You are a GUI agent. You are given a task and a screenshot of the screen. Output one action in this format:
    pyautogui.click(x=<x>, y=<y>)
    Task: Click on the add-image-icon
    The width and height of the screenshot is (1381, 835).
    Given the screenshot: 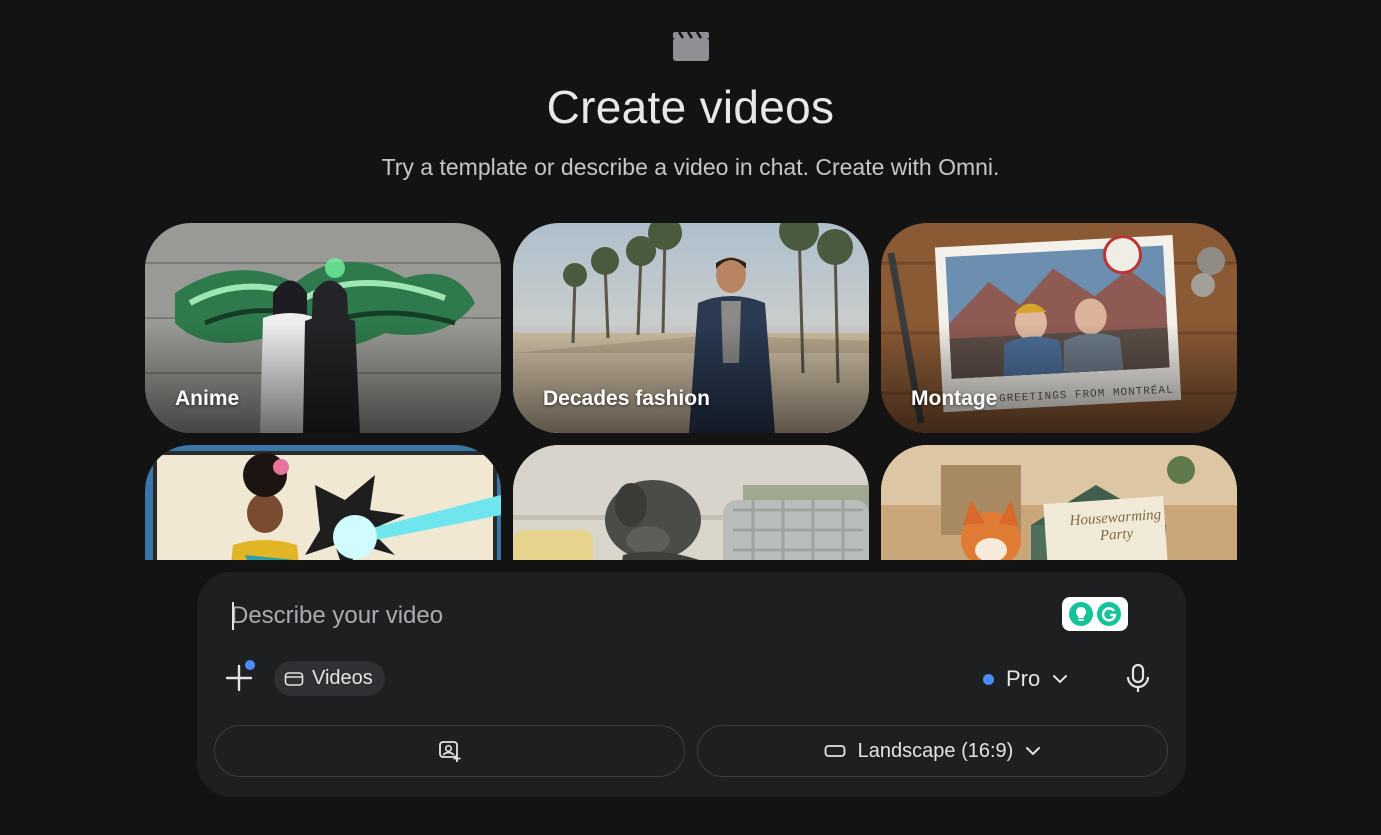 What is the action you would take?
    pyautogui.click(x=449, y=751)
    